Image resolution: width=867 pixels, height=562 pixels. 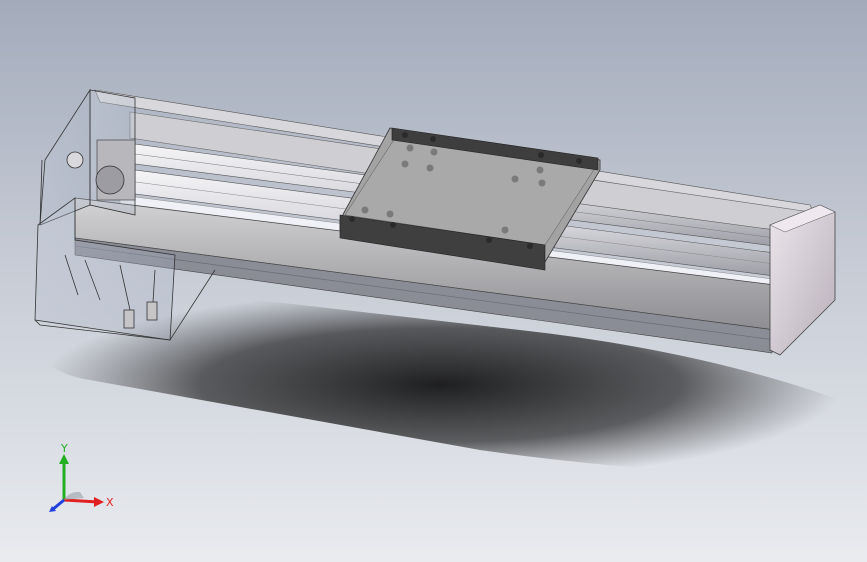 I want to click on x-axis-arrow-icon, so click(x=99, y=502).